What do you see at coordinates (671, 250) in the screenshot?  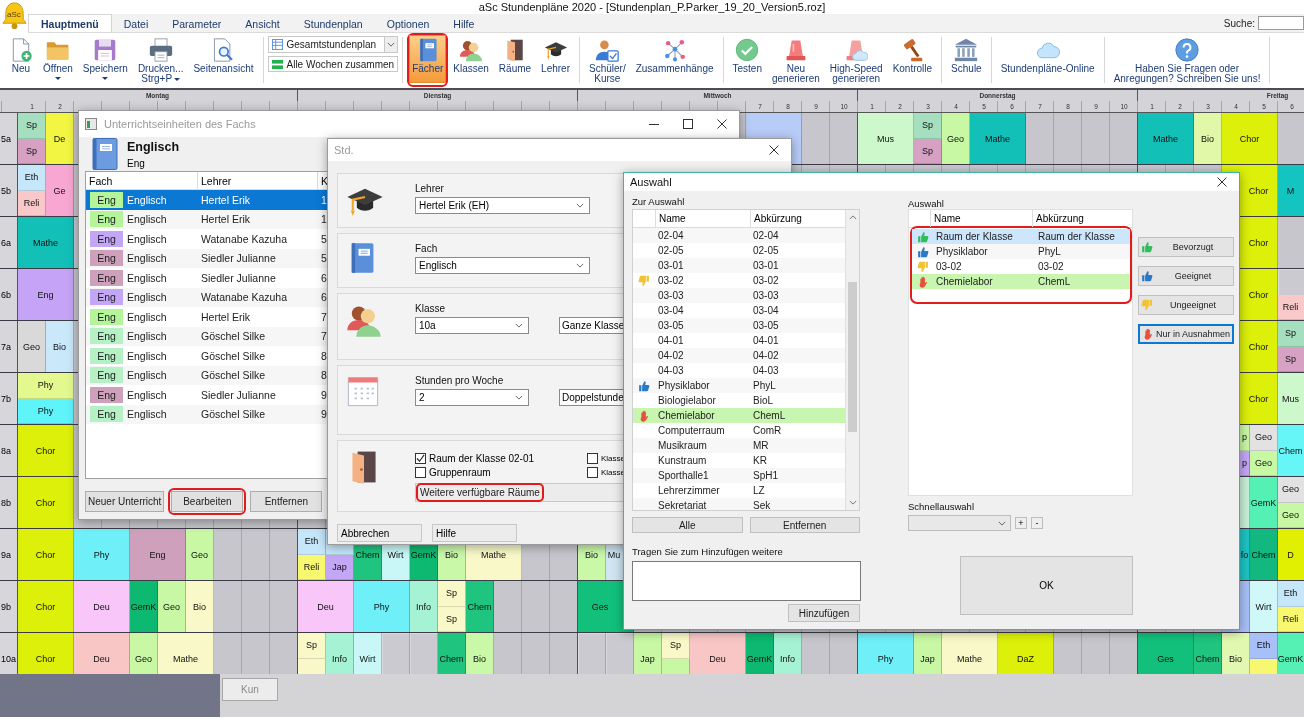 I see `room-name: 02-05` at bounding box center [671, 250].